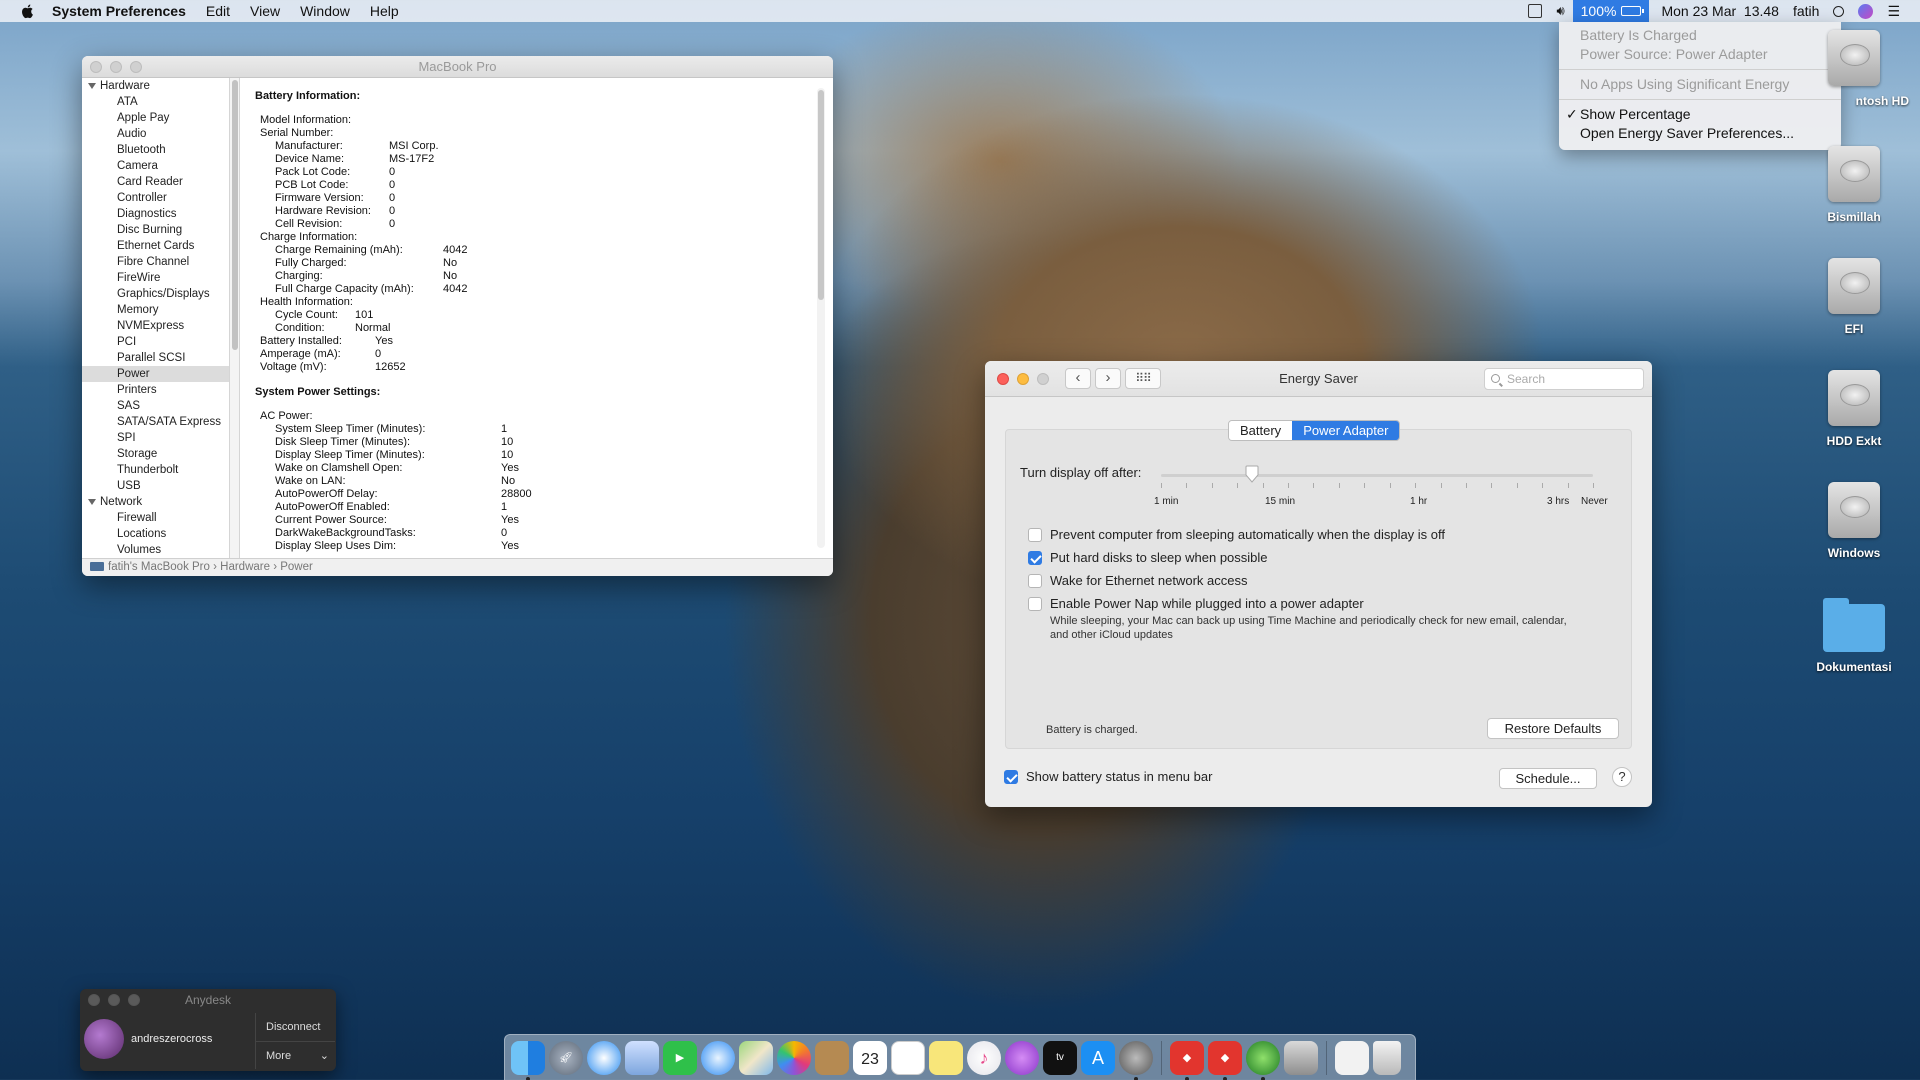 Image resolution: width=1920 pixels, height=1080 pixels. I want to click on sidebar-item: SAS, so click(155, 406).